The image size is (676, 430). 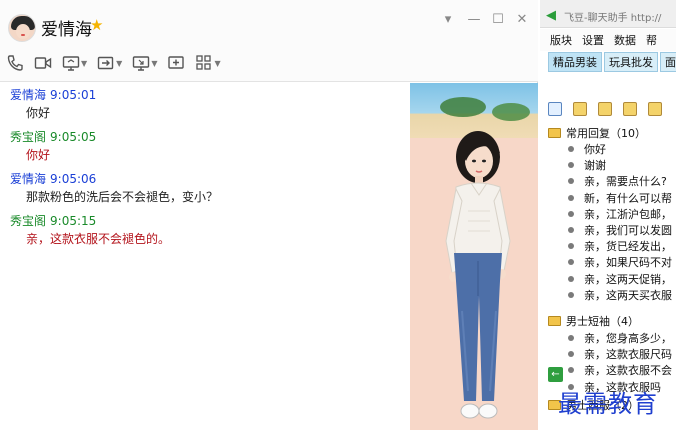 I want to click on tree-item: 你好, so click(x=612, y=149).